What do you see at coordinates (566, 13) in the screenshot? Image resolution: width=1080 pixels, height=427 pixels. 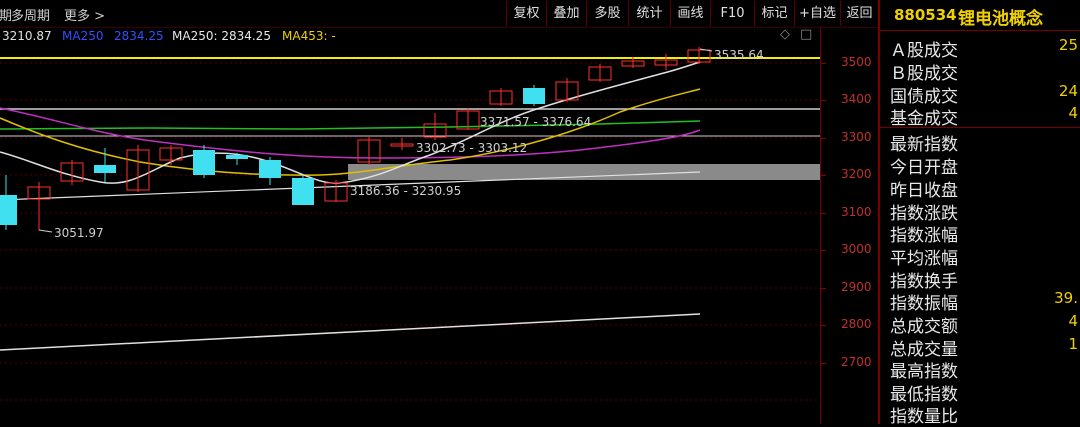 I see `overlay-button: 叠加` at bounding box center [566, 13].